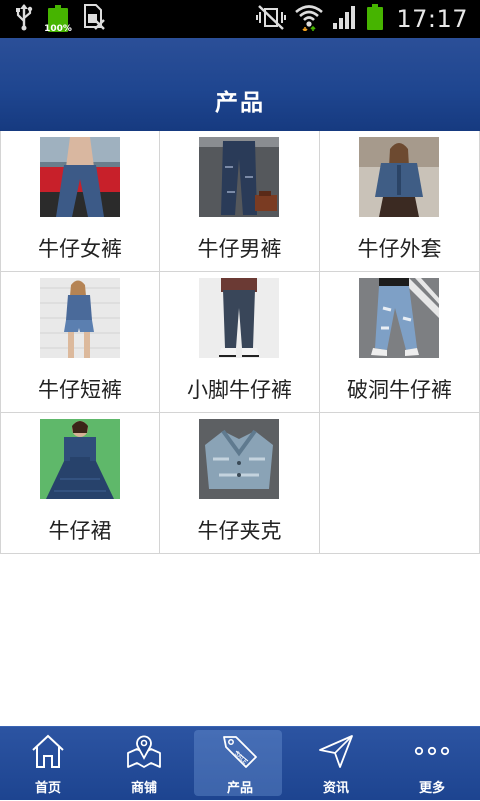  Describe the element at coordinates (47, 788) in the screenshot. I see `tab-label: 首页` at that location.